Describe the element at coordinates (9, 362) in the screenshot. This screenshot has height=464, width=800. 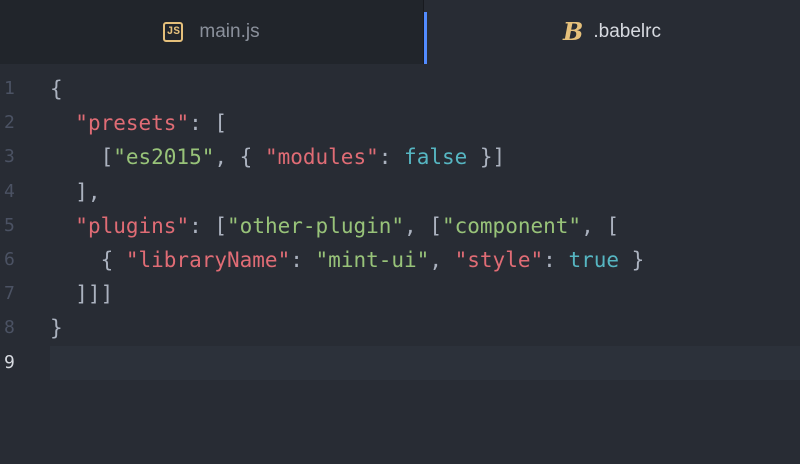
I see `line-number-current: 9` at that location.